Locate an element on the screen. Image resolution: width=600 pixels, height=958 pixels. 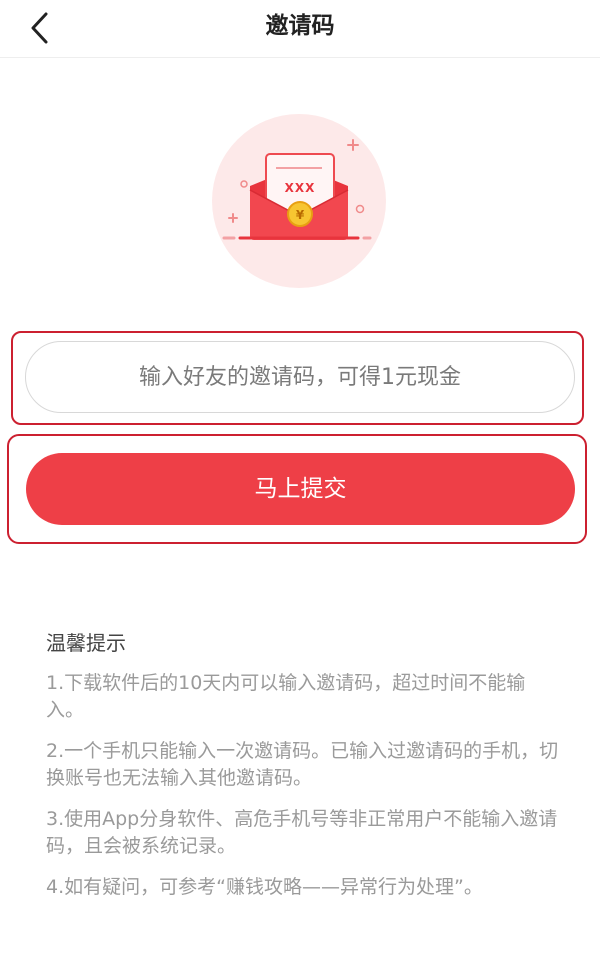
red-envelope-icon: XXX ¥ is located at coordinates (299, 201).